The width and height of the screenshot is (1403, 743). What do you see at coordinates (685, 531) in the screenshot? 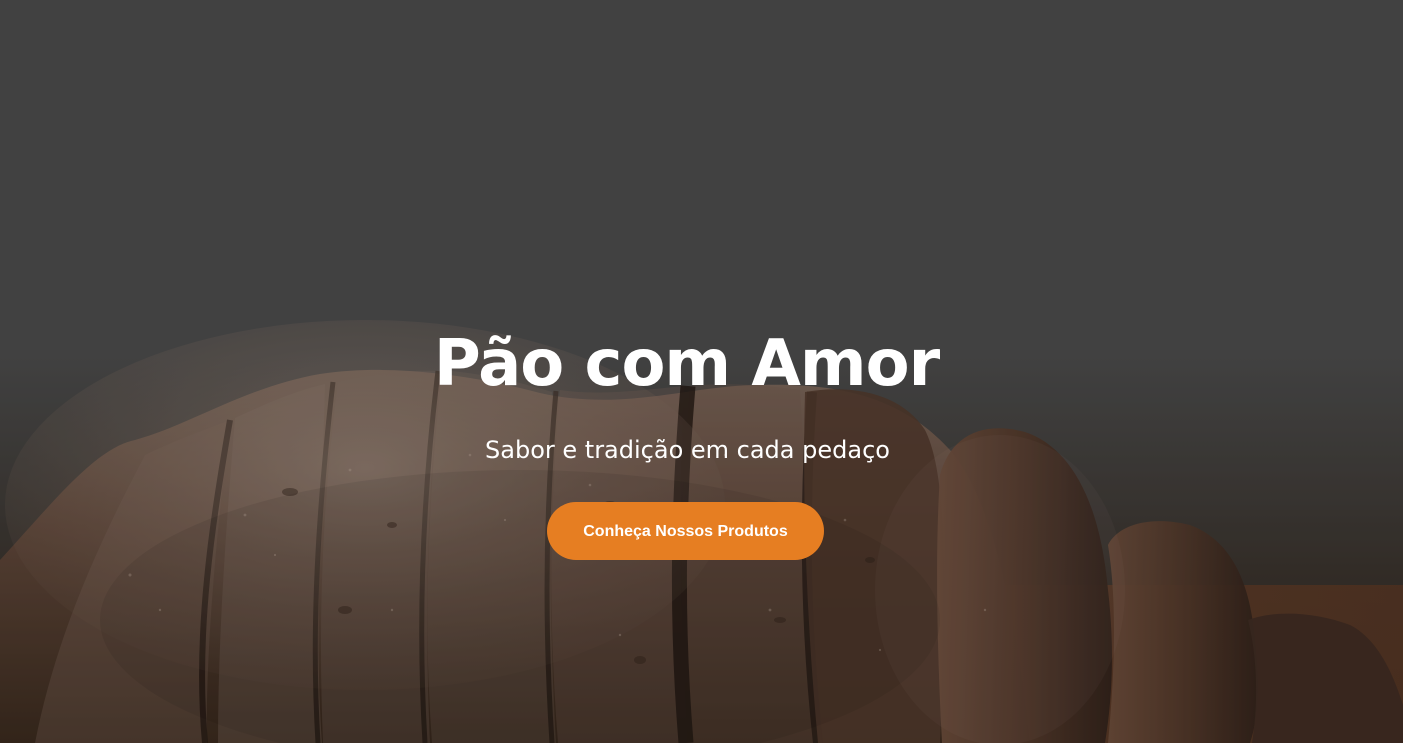
I see `products-cta-button: Conheça Nossos Produtos` at bounding box center [685, 531].